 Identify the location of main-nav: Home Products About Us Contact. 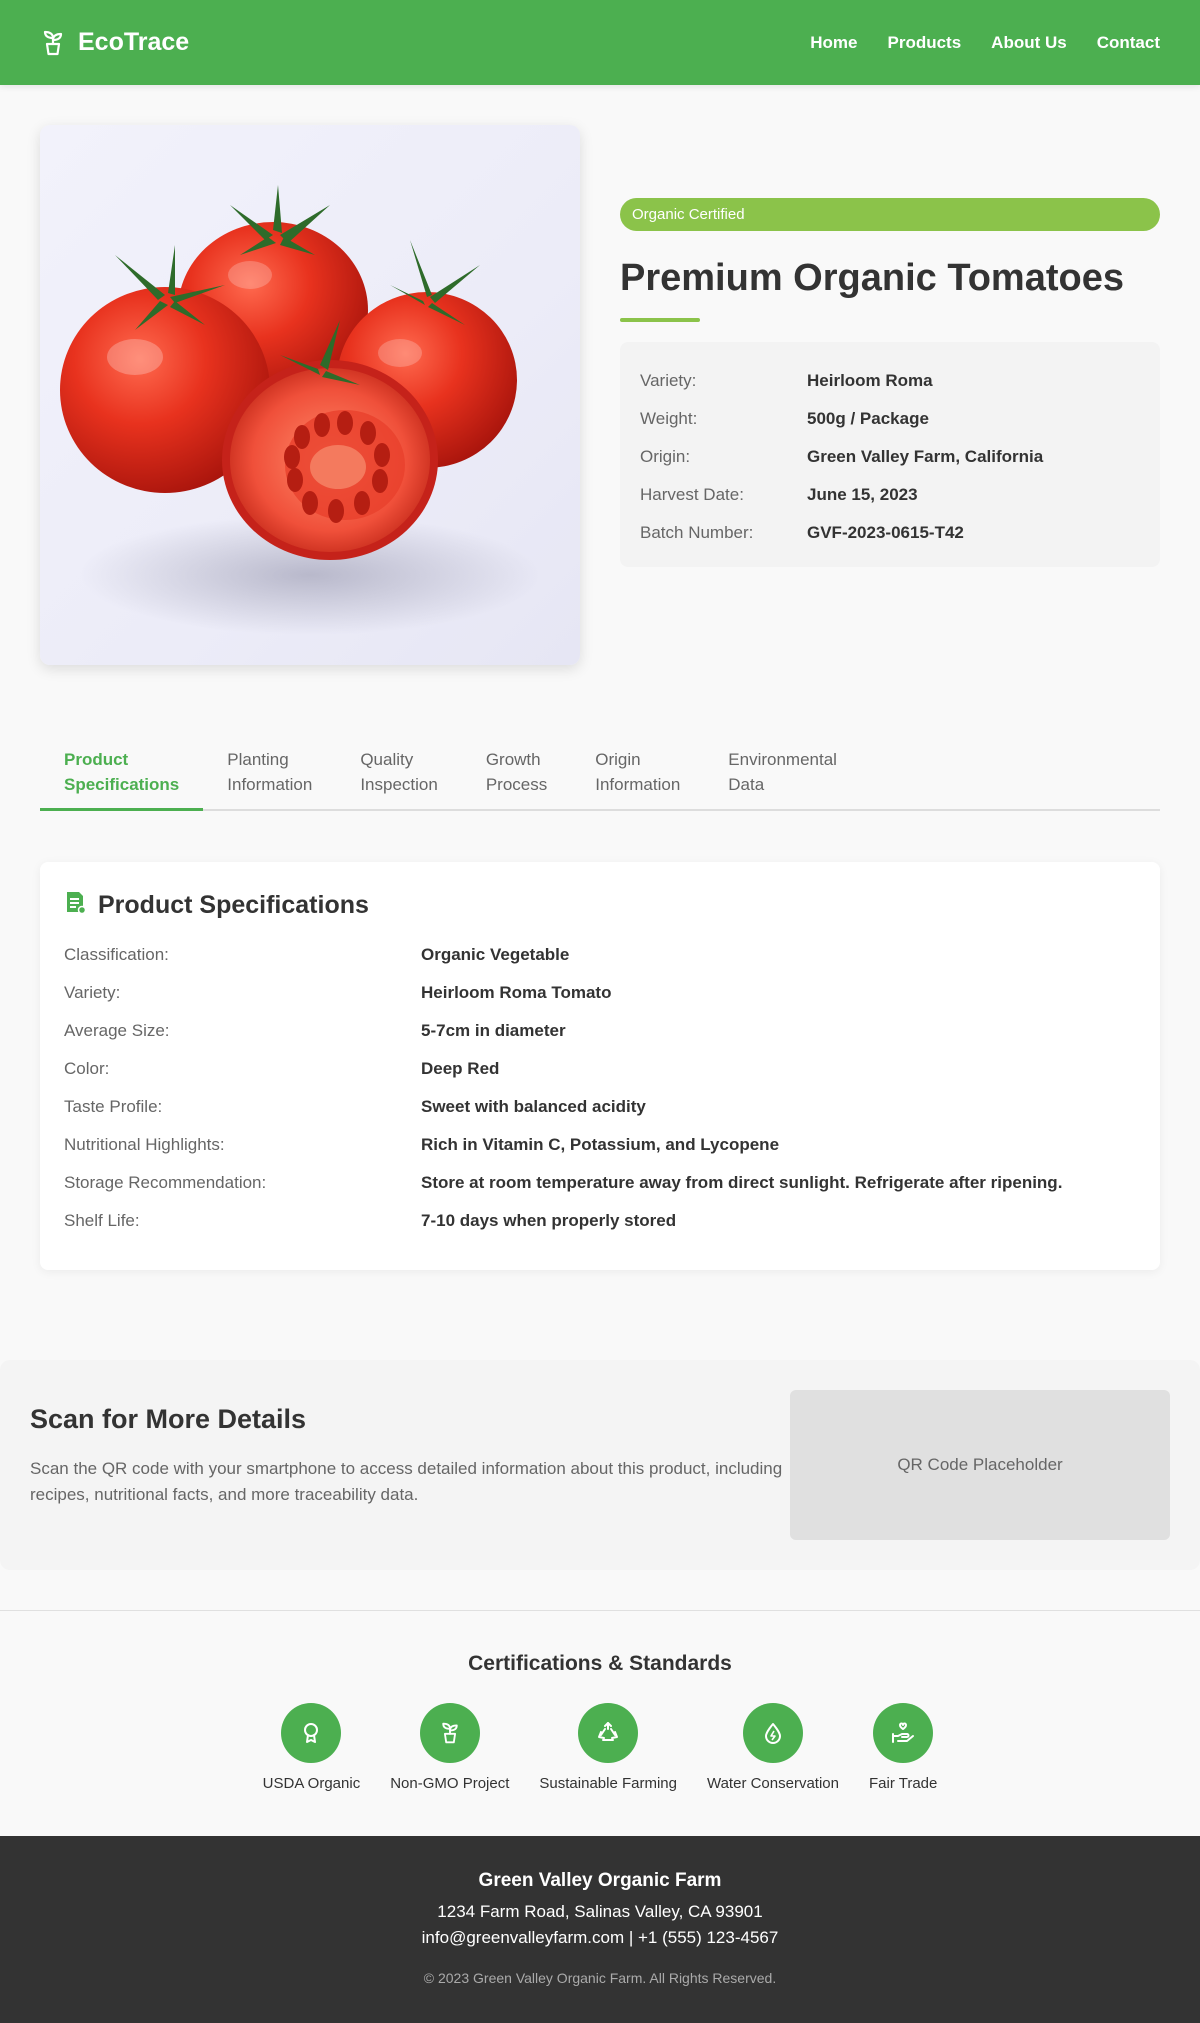
(985, 43).